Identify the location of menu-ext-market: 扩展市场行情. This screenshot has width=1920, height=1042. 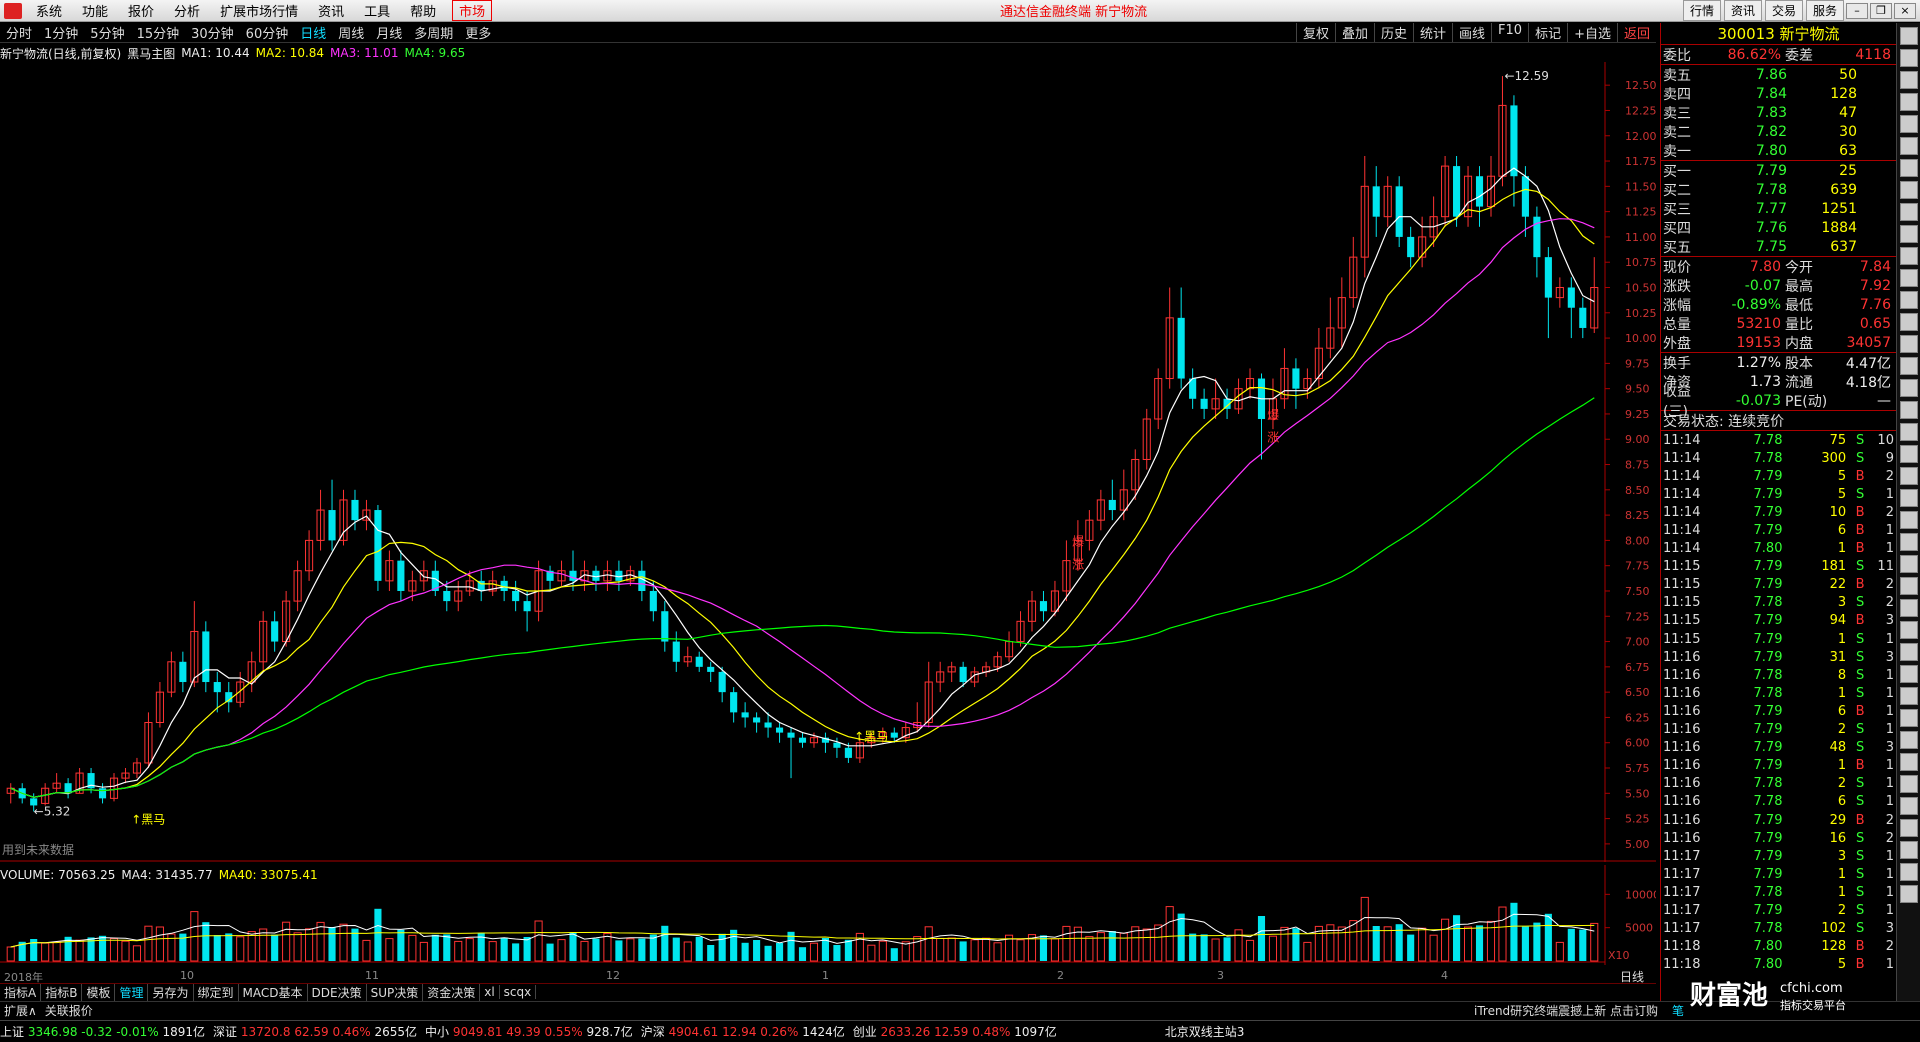
(259, 10).